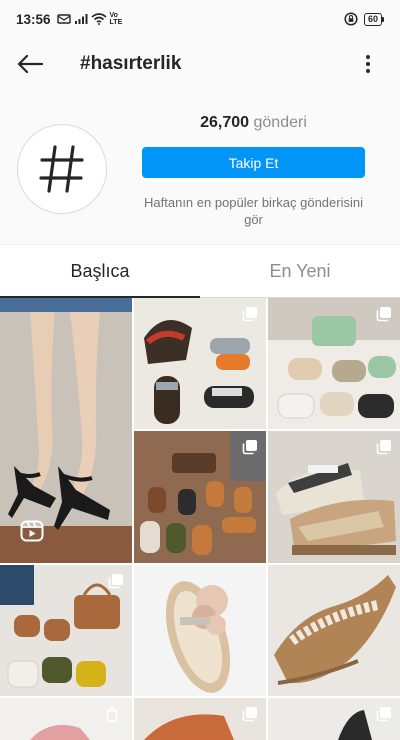  What do you see at coordinates (112, 714) in the screenshot?
I see `shopping-bag-icon` at bounding box center [112, 714].